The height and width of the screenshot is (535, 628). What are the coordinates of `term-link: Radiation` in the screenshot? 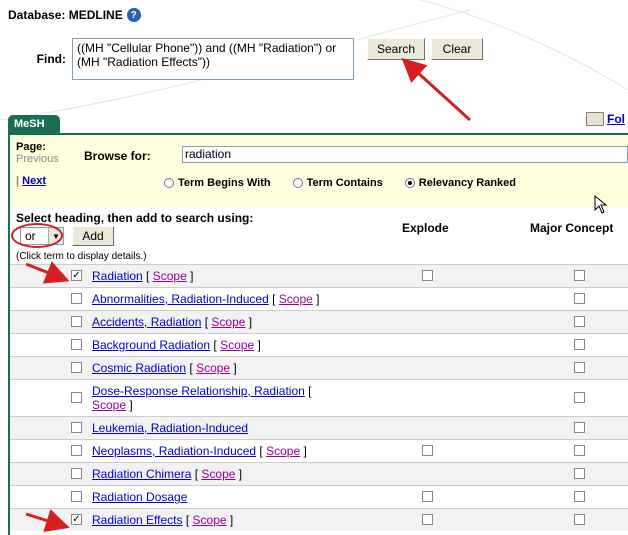 It's located at (117, 276).